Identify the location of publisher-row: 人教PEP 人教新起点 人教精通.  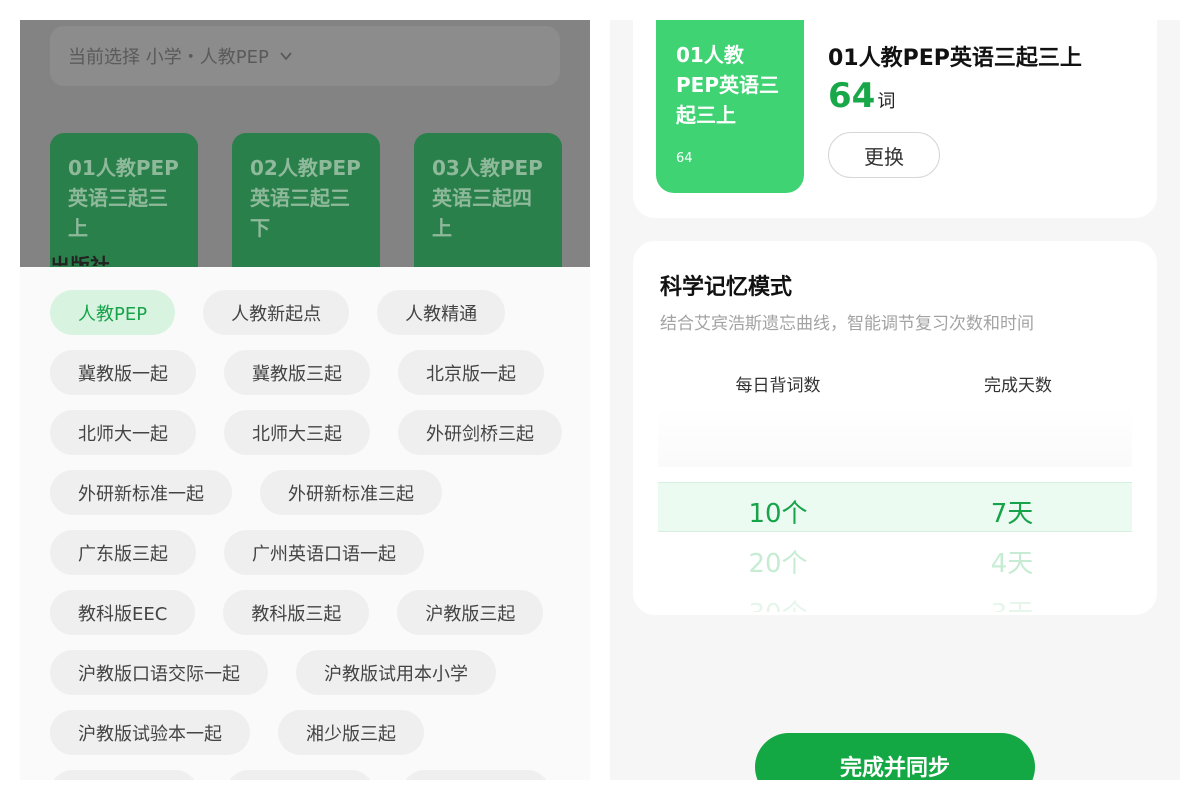
(320, 312).